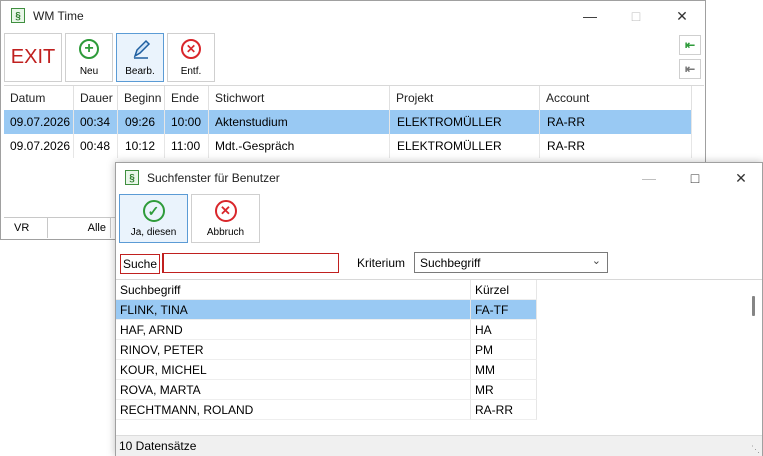 The width and height of the screenshot is (763, 456). I want to click on cell-stichwort: Mdt.-Gespräch, so click(299, 146).